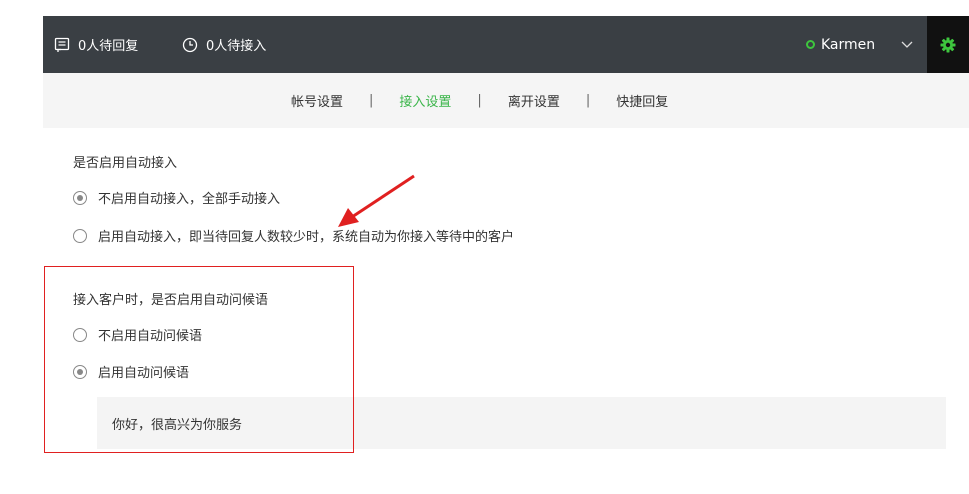  I want to click on user-menu-toggle, so click(907, 44).